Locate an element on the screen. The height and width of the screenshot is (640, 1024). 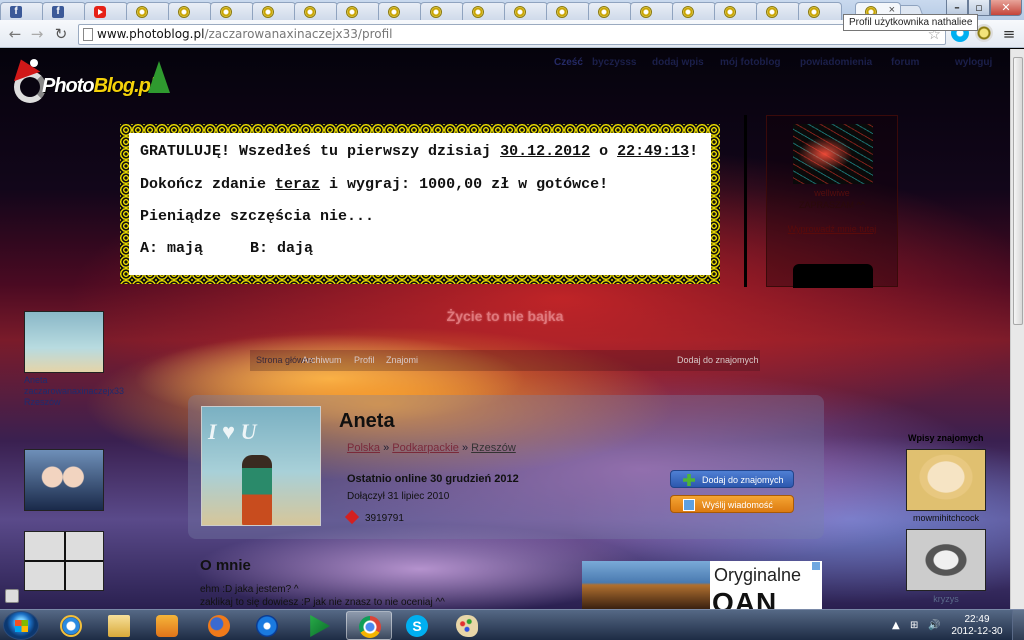
send-message-button: Wyślij wiadomość is located at coordinates (732, 504).